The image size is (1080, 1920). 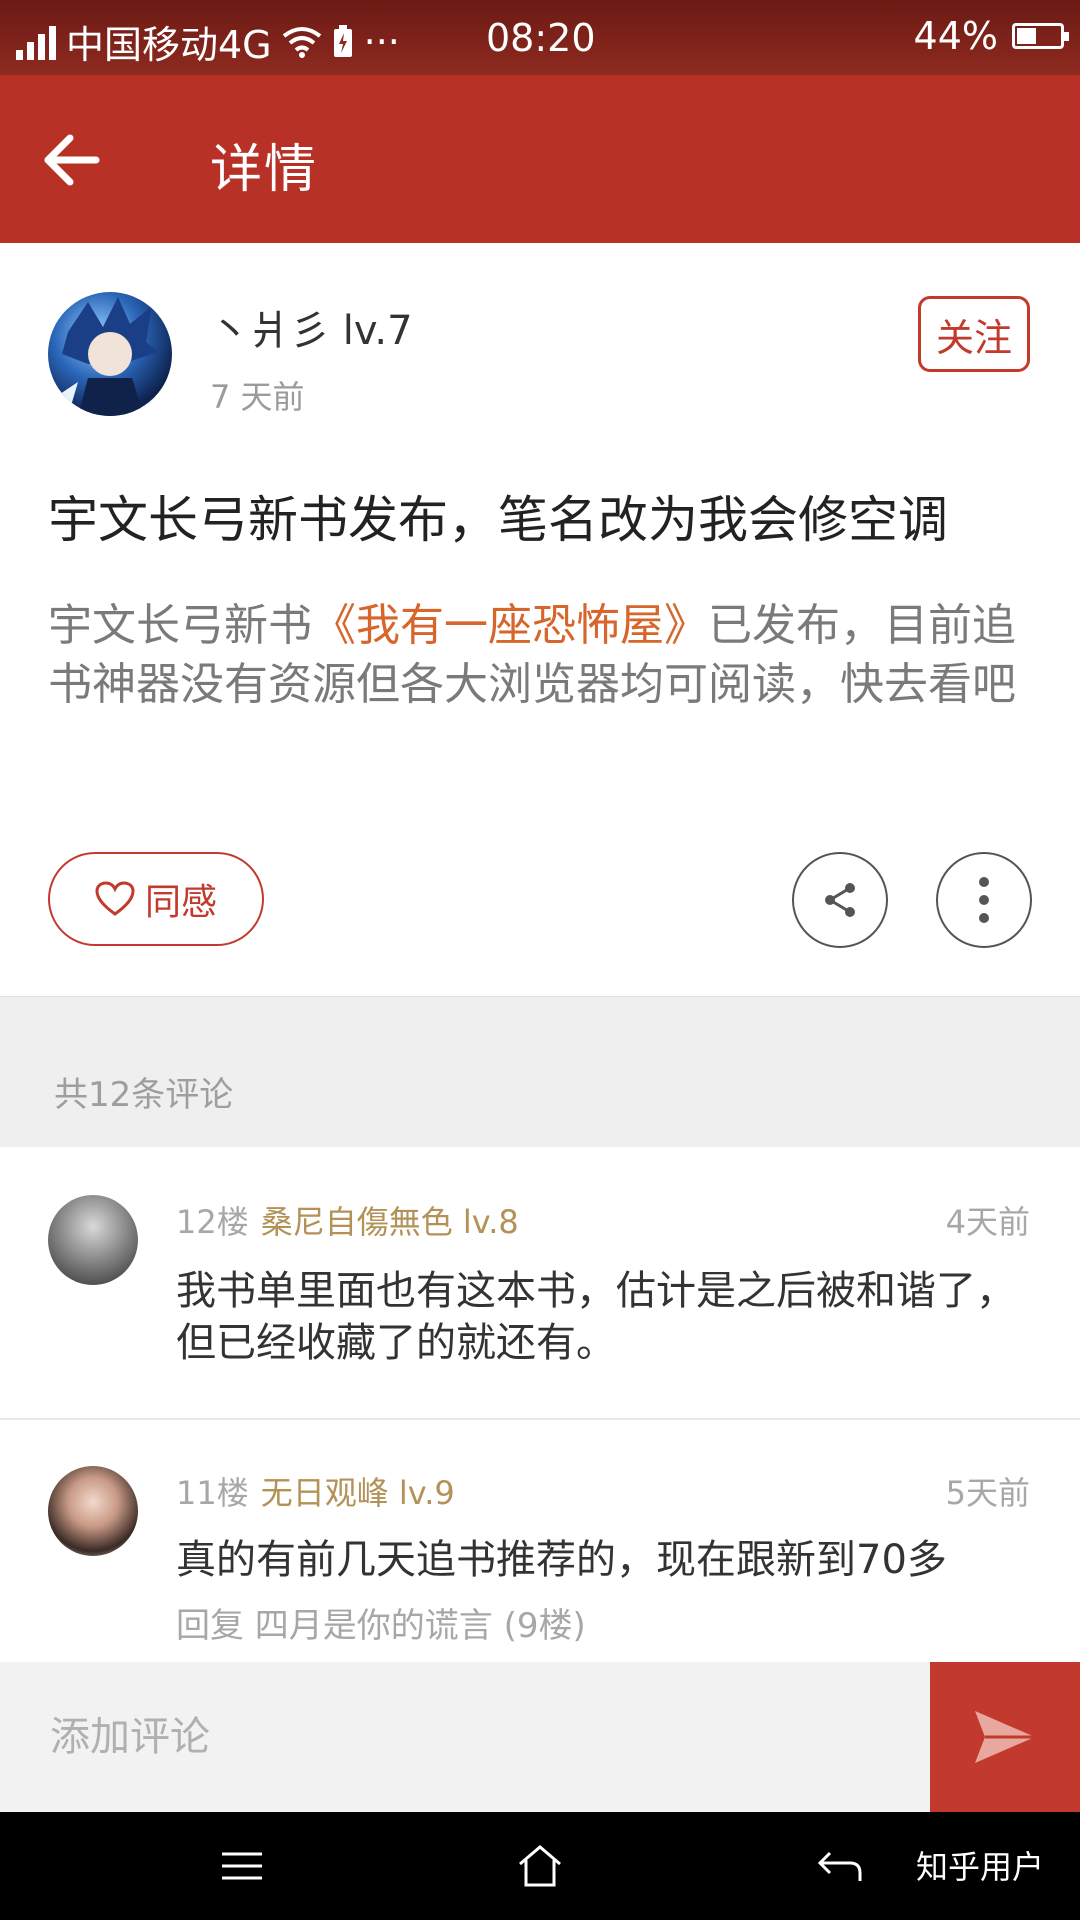 I want to click on return-icon, so click(x=839, y=1866).